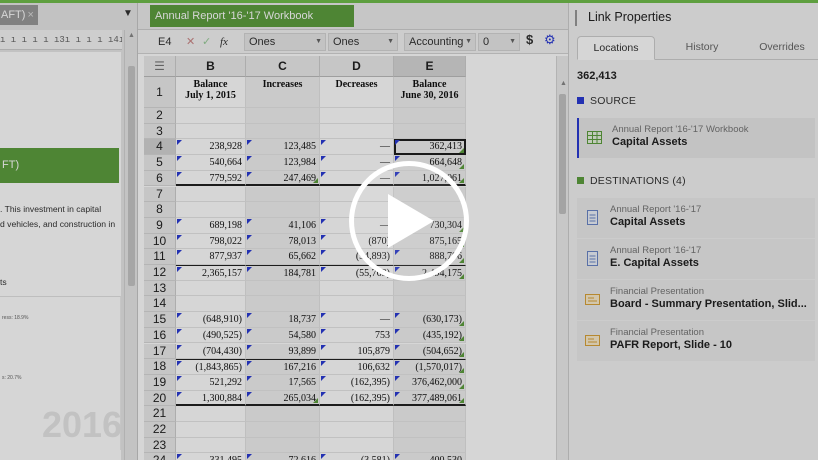  Describe the element at coordinates (211, 398) in the screenshot. I see `table-cell: 1,300,884` at that location.